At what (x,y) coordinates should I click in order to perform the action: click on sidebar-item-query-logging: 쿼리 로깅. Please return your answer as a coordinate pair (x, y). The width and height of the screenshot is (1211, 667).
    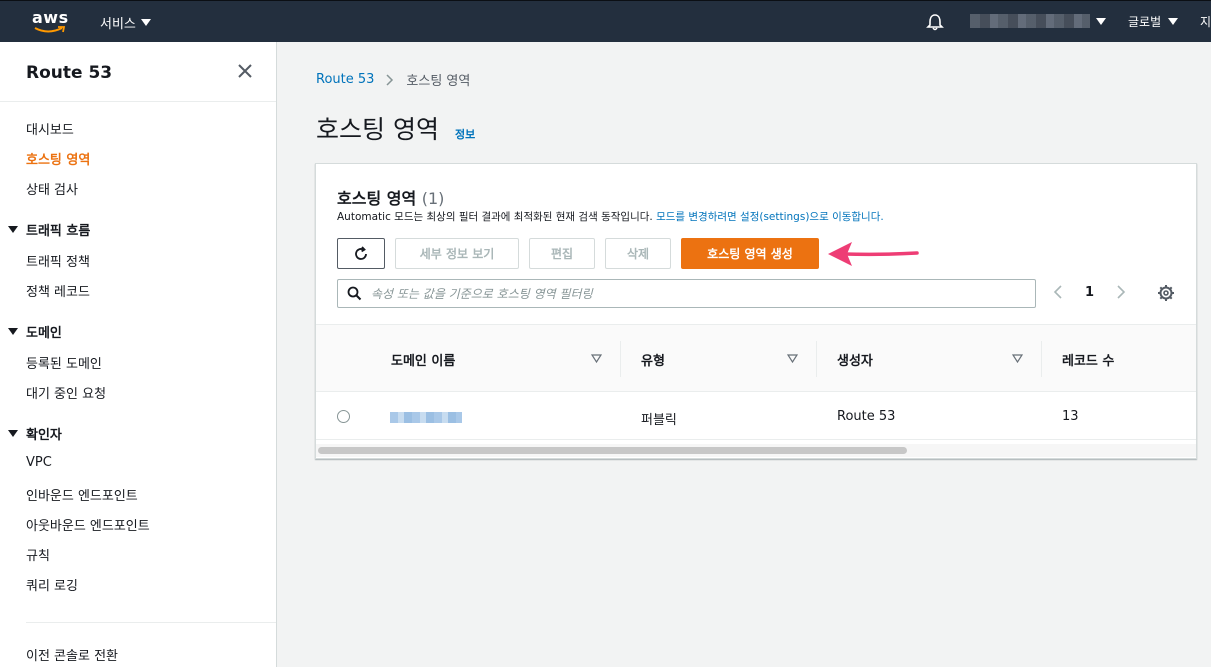
    Looking at the image, I should click on (52, 584).